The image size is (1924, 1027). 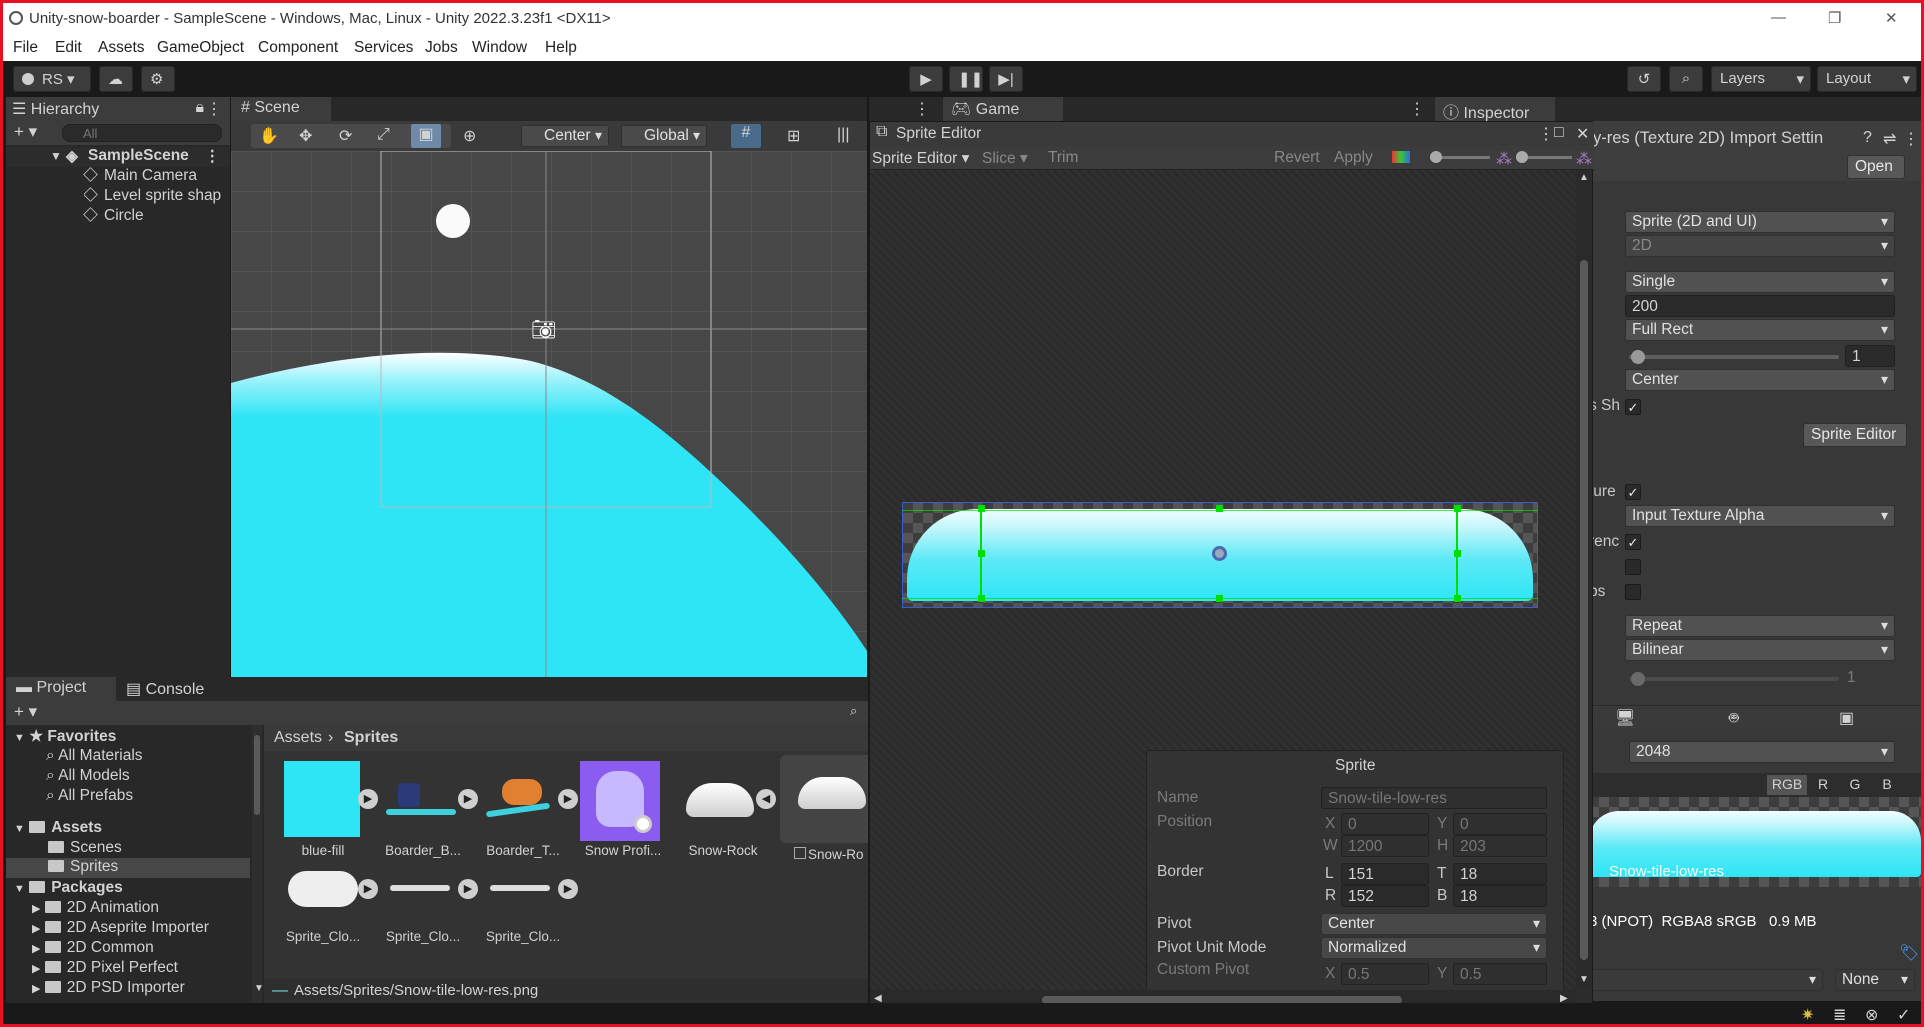 I want to click on menu-edit: Edit, so click(x=68, y=48).